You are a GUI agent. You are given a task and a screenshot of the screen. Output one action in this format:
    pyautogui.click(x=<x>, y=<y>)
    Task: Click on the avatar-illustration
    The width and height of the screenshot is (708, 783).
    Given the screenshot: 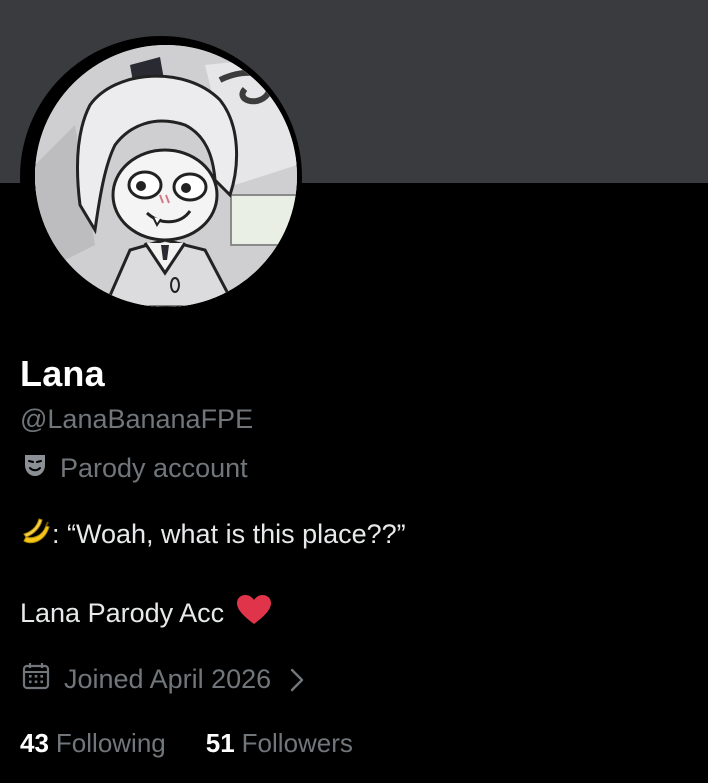 What is the action you would take?
    pyautogui.click(x=166, y=176)
    